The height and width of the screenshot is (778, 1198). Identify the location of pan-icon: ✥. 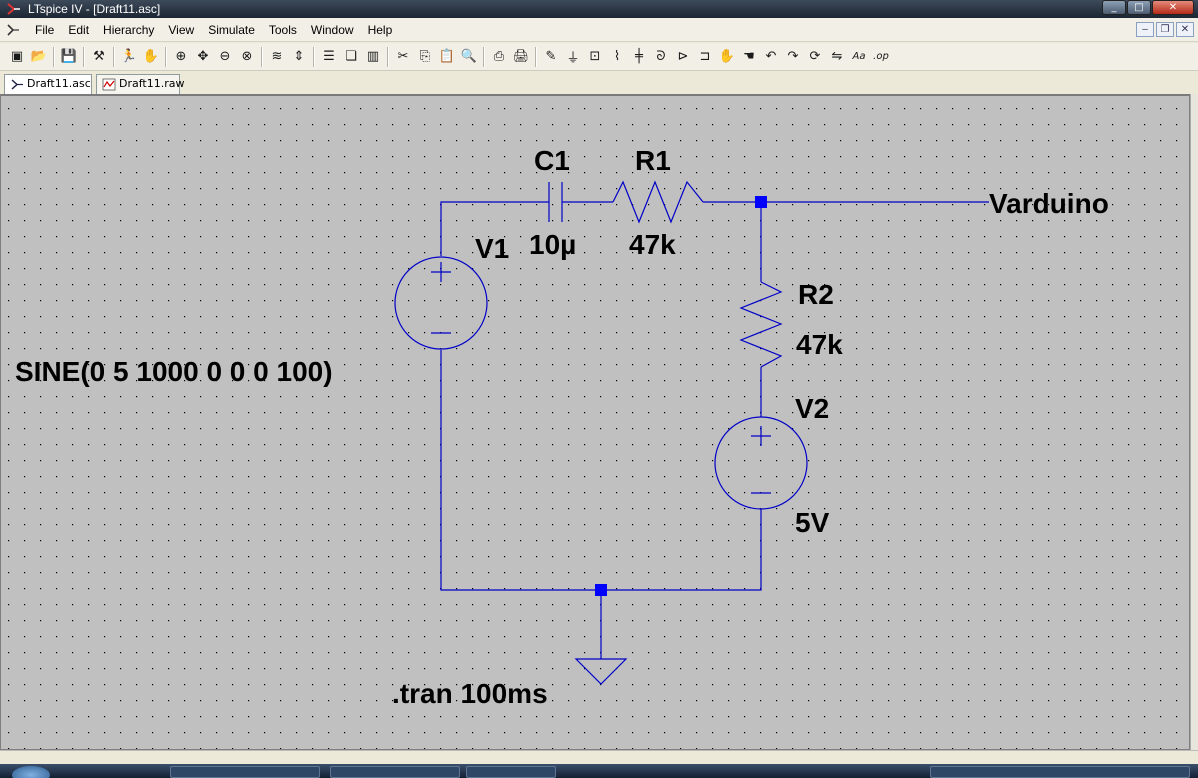
(203, 56).